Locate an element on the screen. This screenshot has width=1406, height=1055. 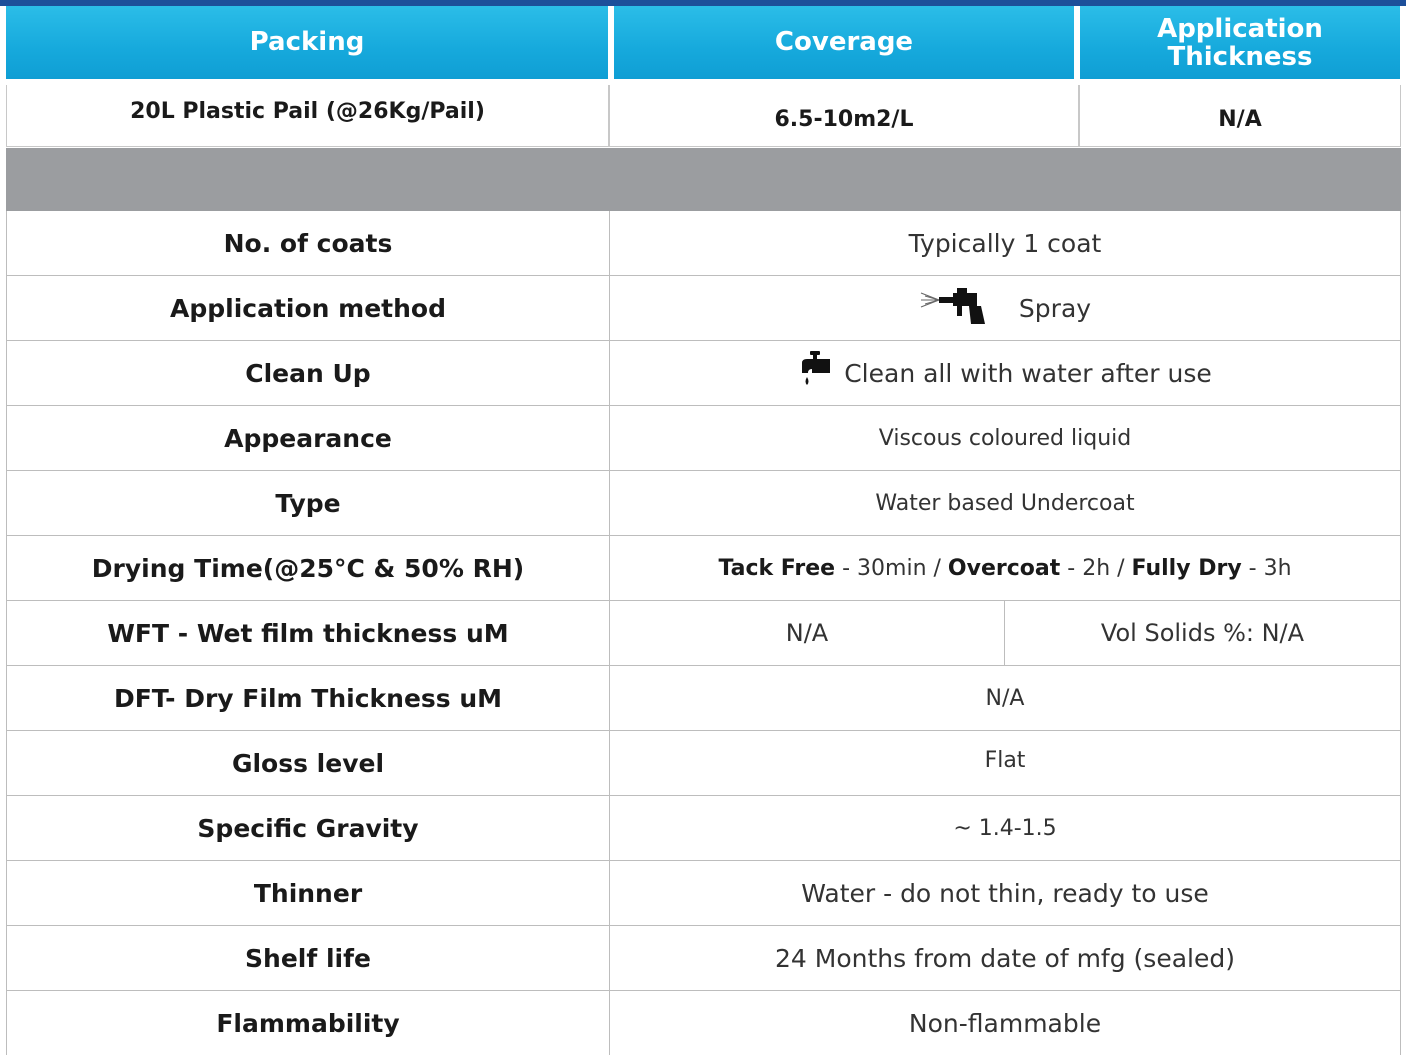
spec-value: Typically 1 coat is located at coordinates (1005, 243).